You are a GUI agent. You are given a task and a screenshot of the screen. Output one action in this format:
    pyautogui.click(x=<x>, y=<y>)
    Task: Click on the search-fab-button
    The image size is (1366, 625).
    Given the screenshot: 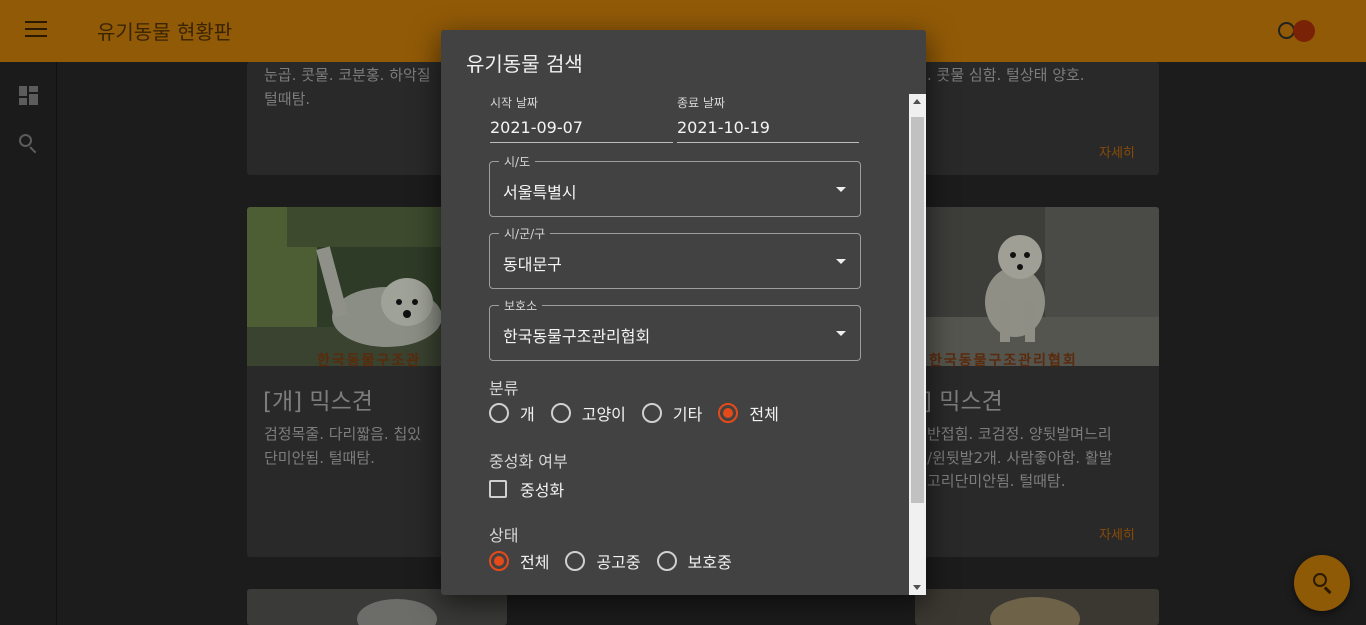 What is the action you would take?
    pyautogui.click(x=1322, y=583)
    